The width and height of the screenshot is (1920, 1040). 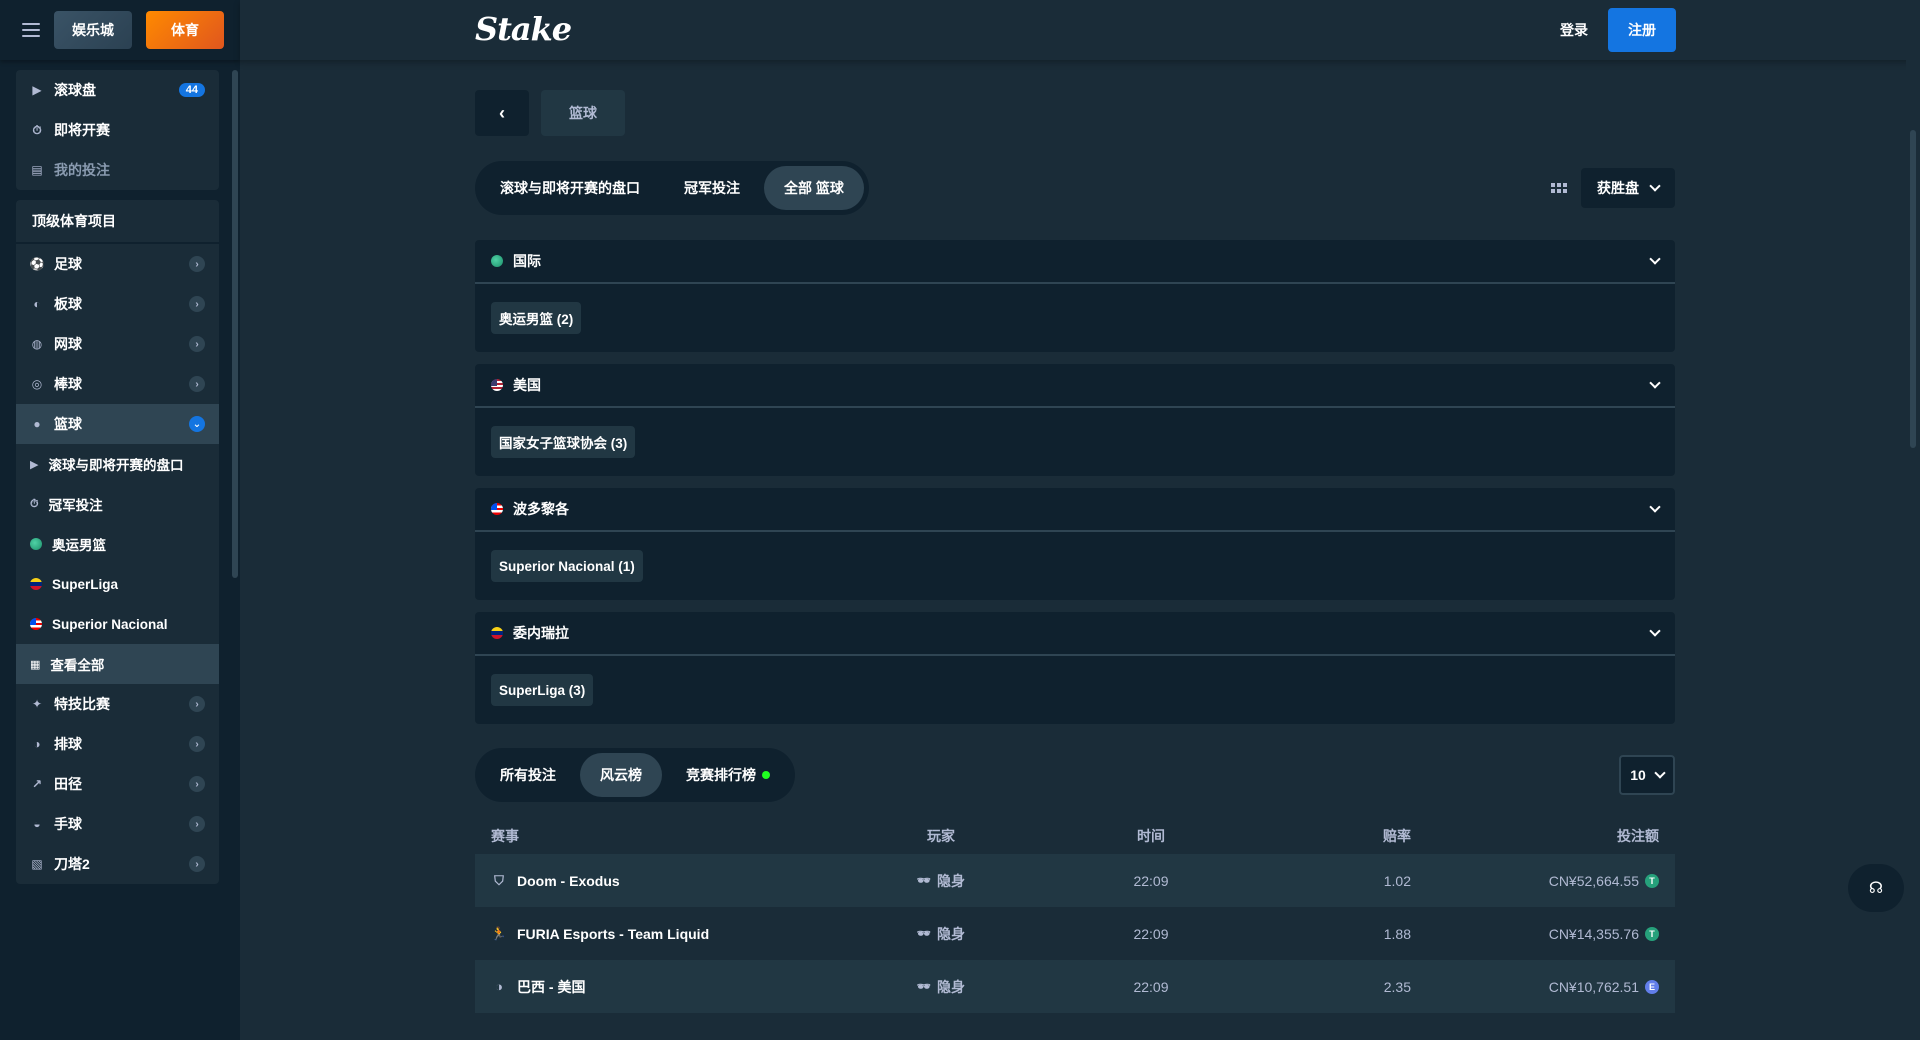 I want to click on breadcrumb-current: 篮球, so click(x=583, y=113).